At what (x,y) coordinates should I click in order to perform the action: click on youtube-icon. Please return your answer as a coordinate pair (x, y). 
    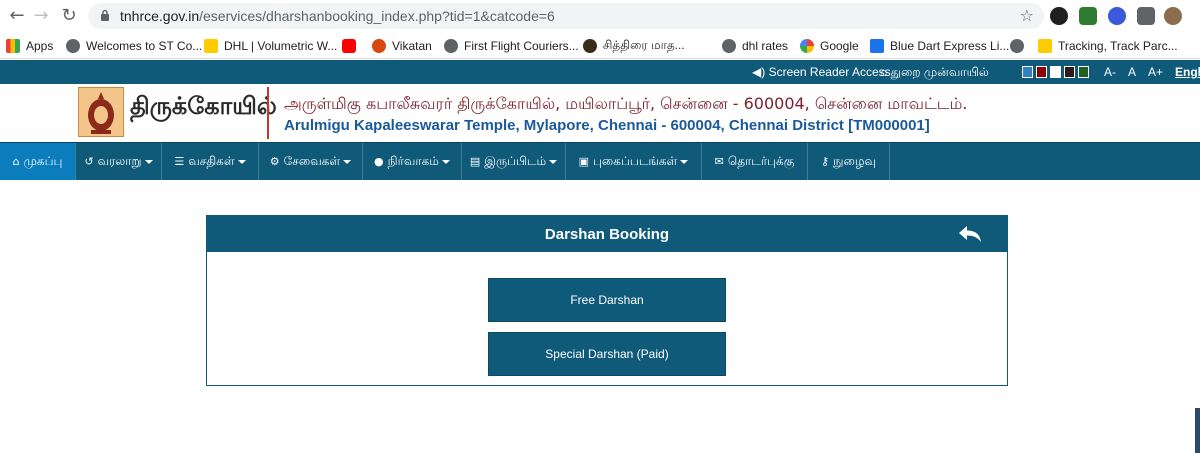
    Looking at the image, I should click on (349, 45).